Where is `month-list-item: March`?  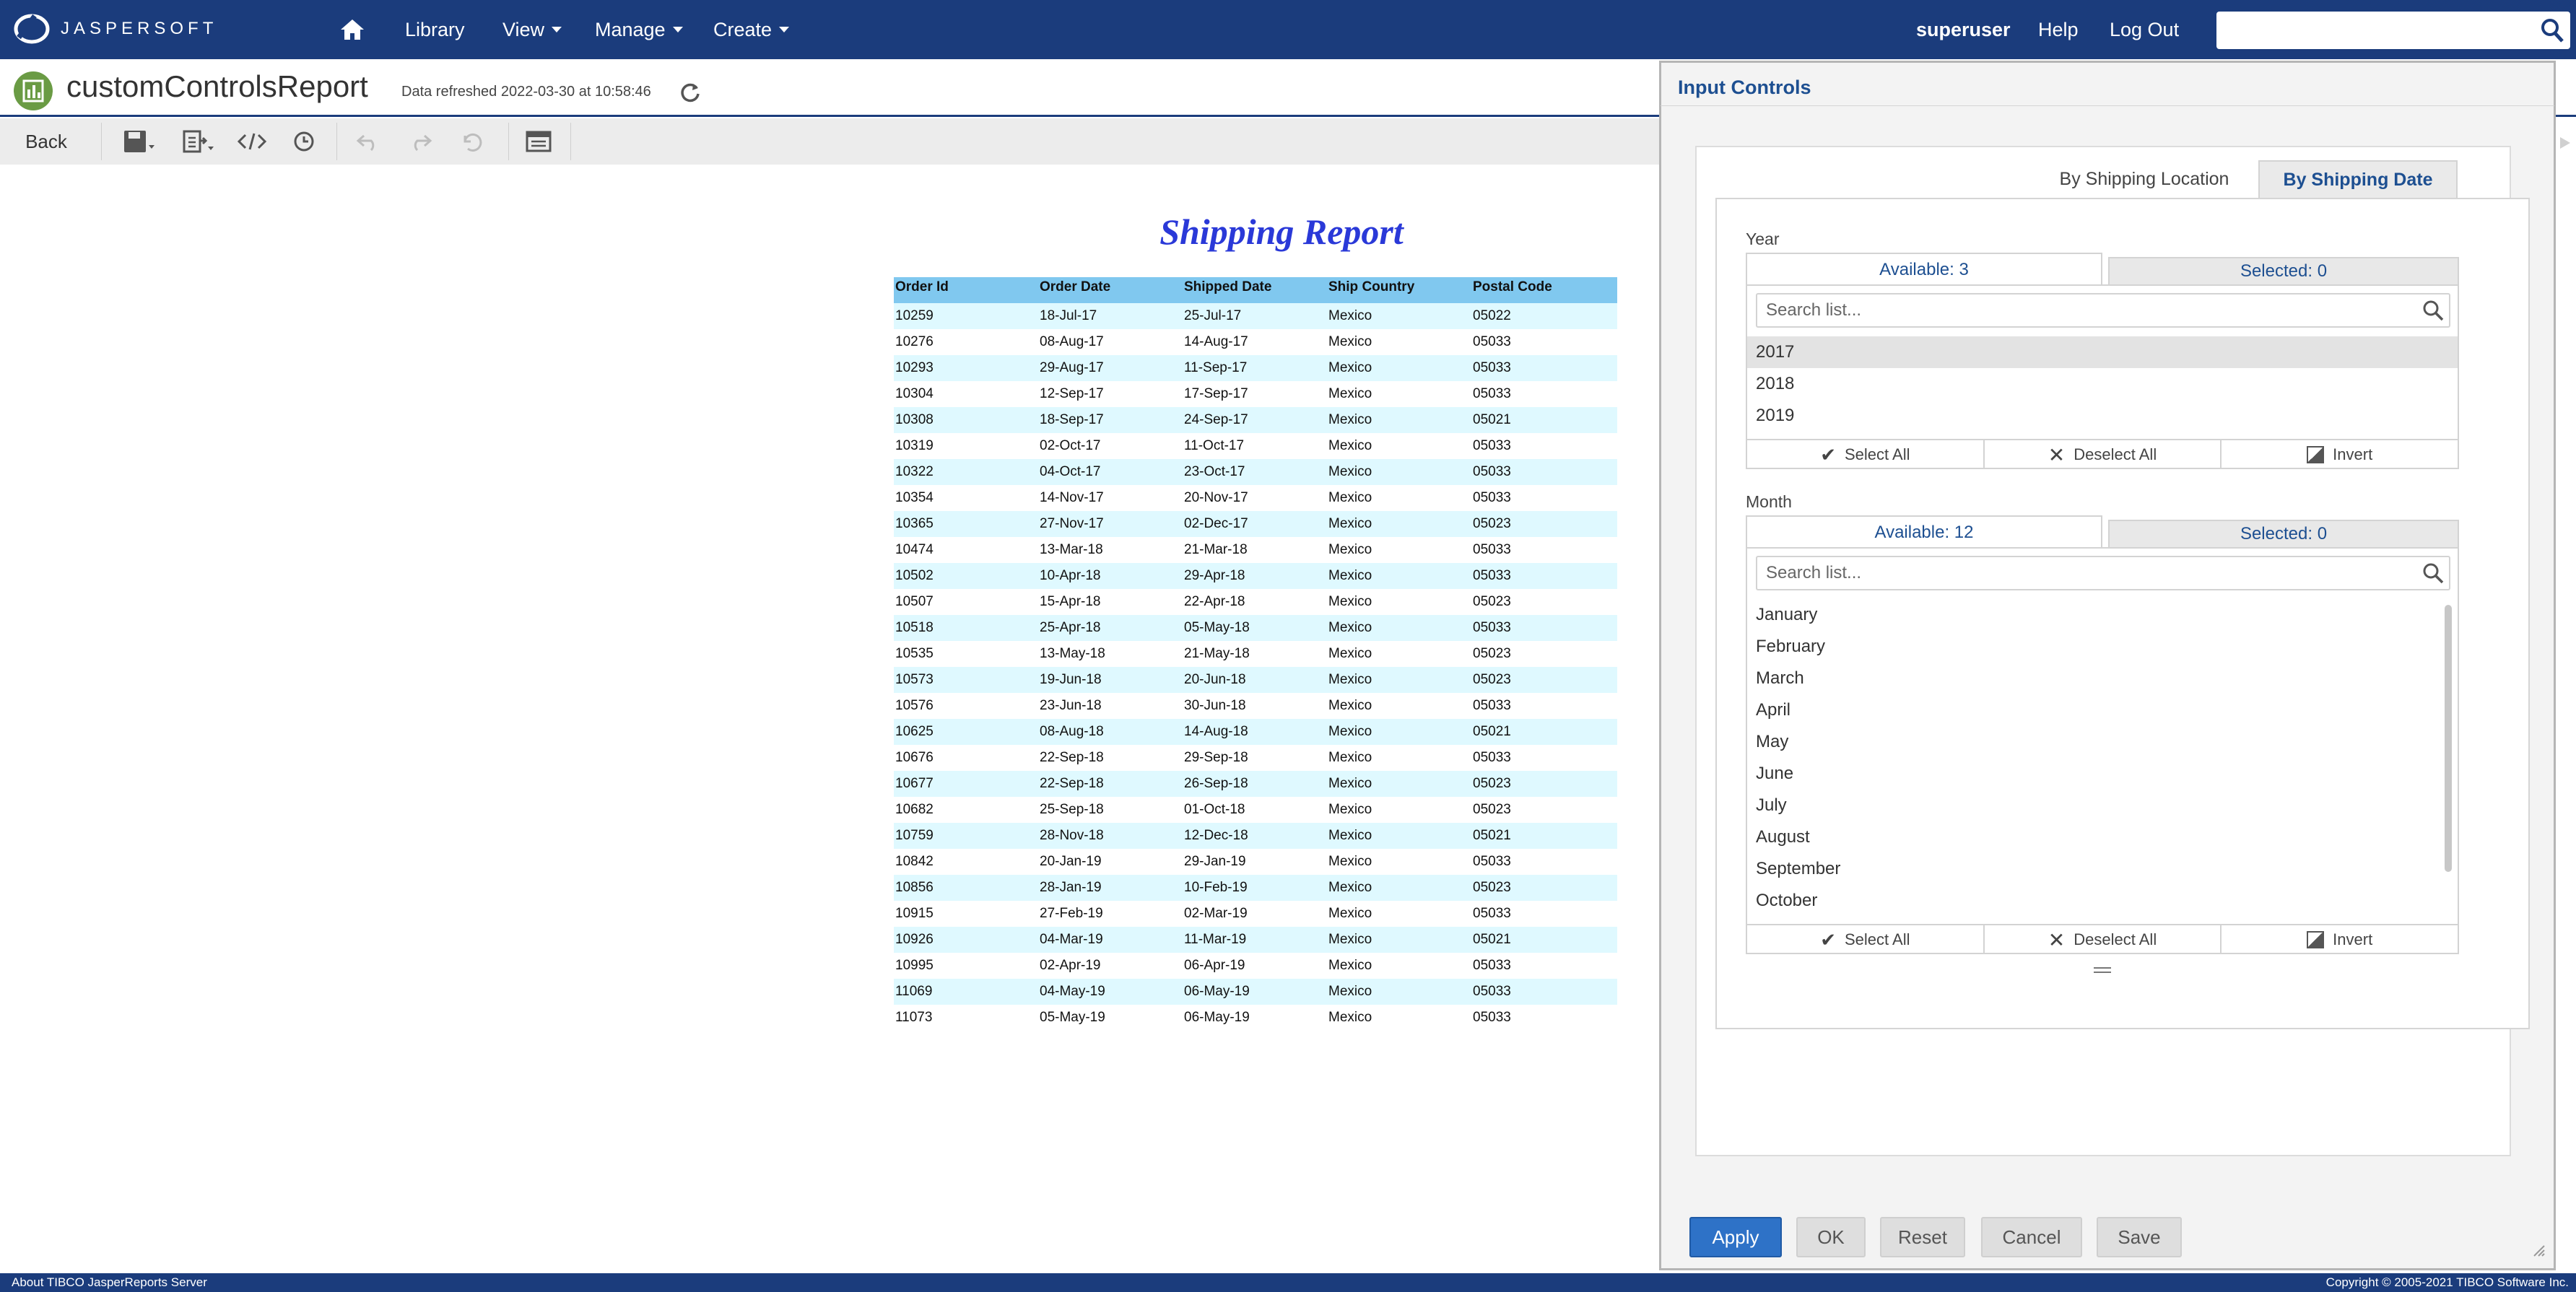 month-list-item: March is located at coordinates (2093, 678).